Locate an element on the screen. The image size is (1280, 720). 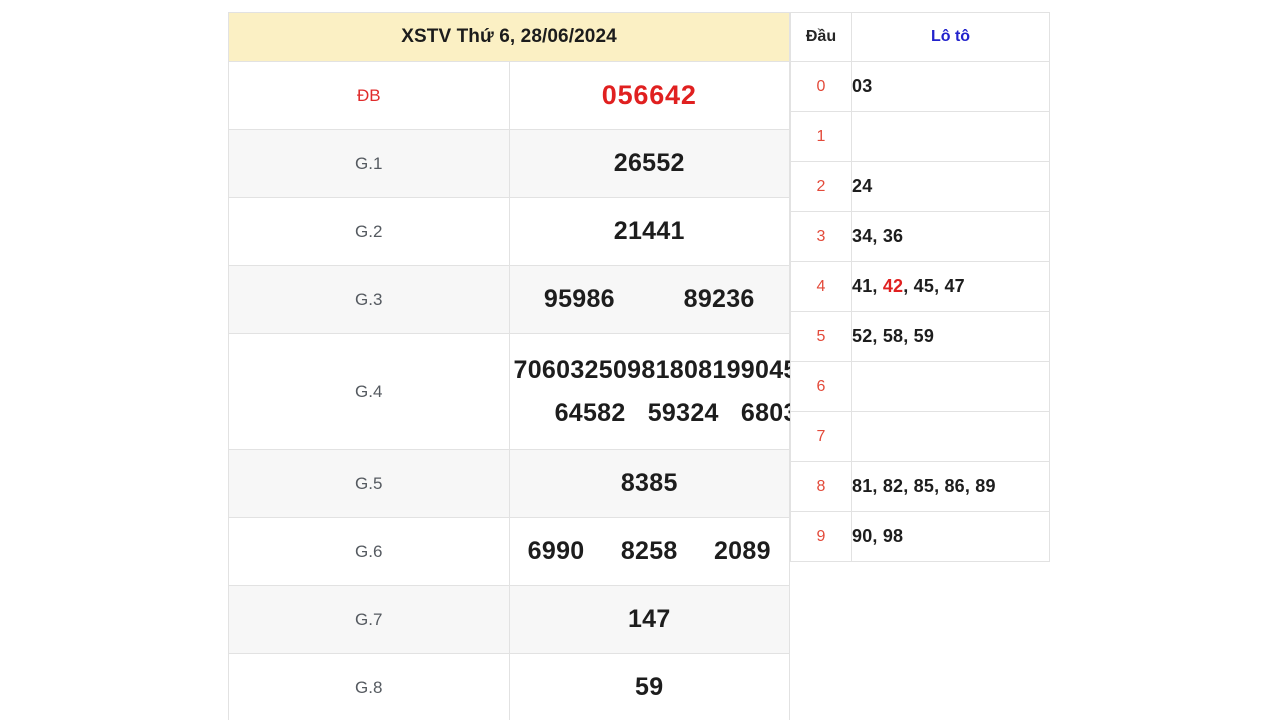
prize-values-db: 056642 is located at coordinates (649, 95).